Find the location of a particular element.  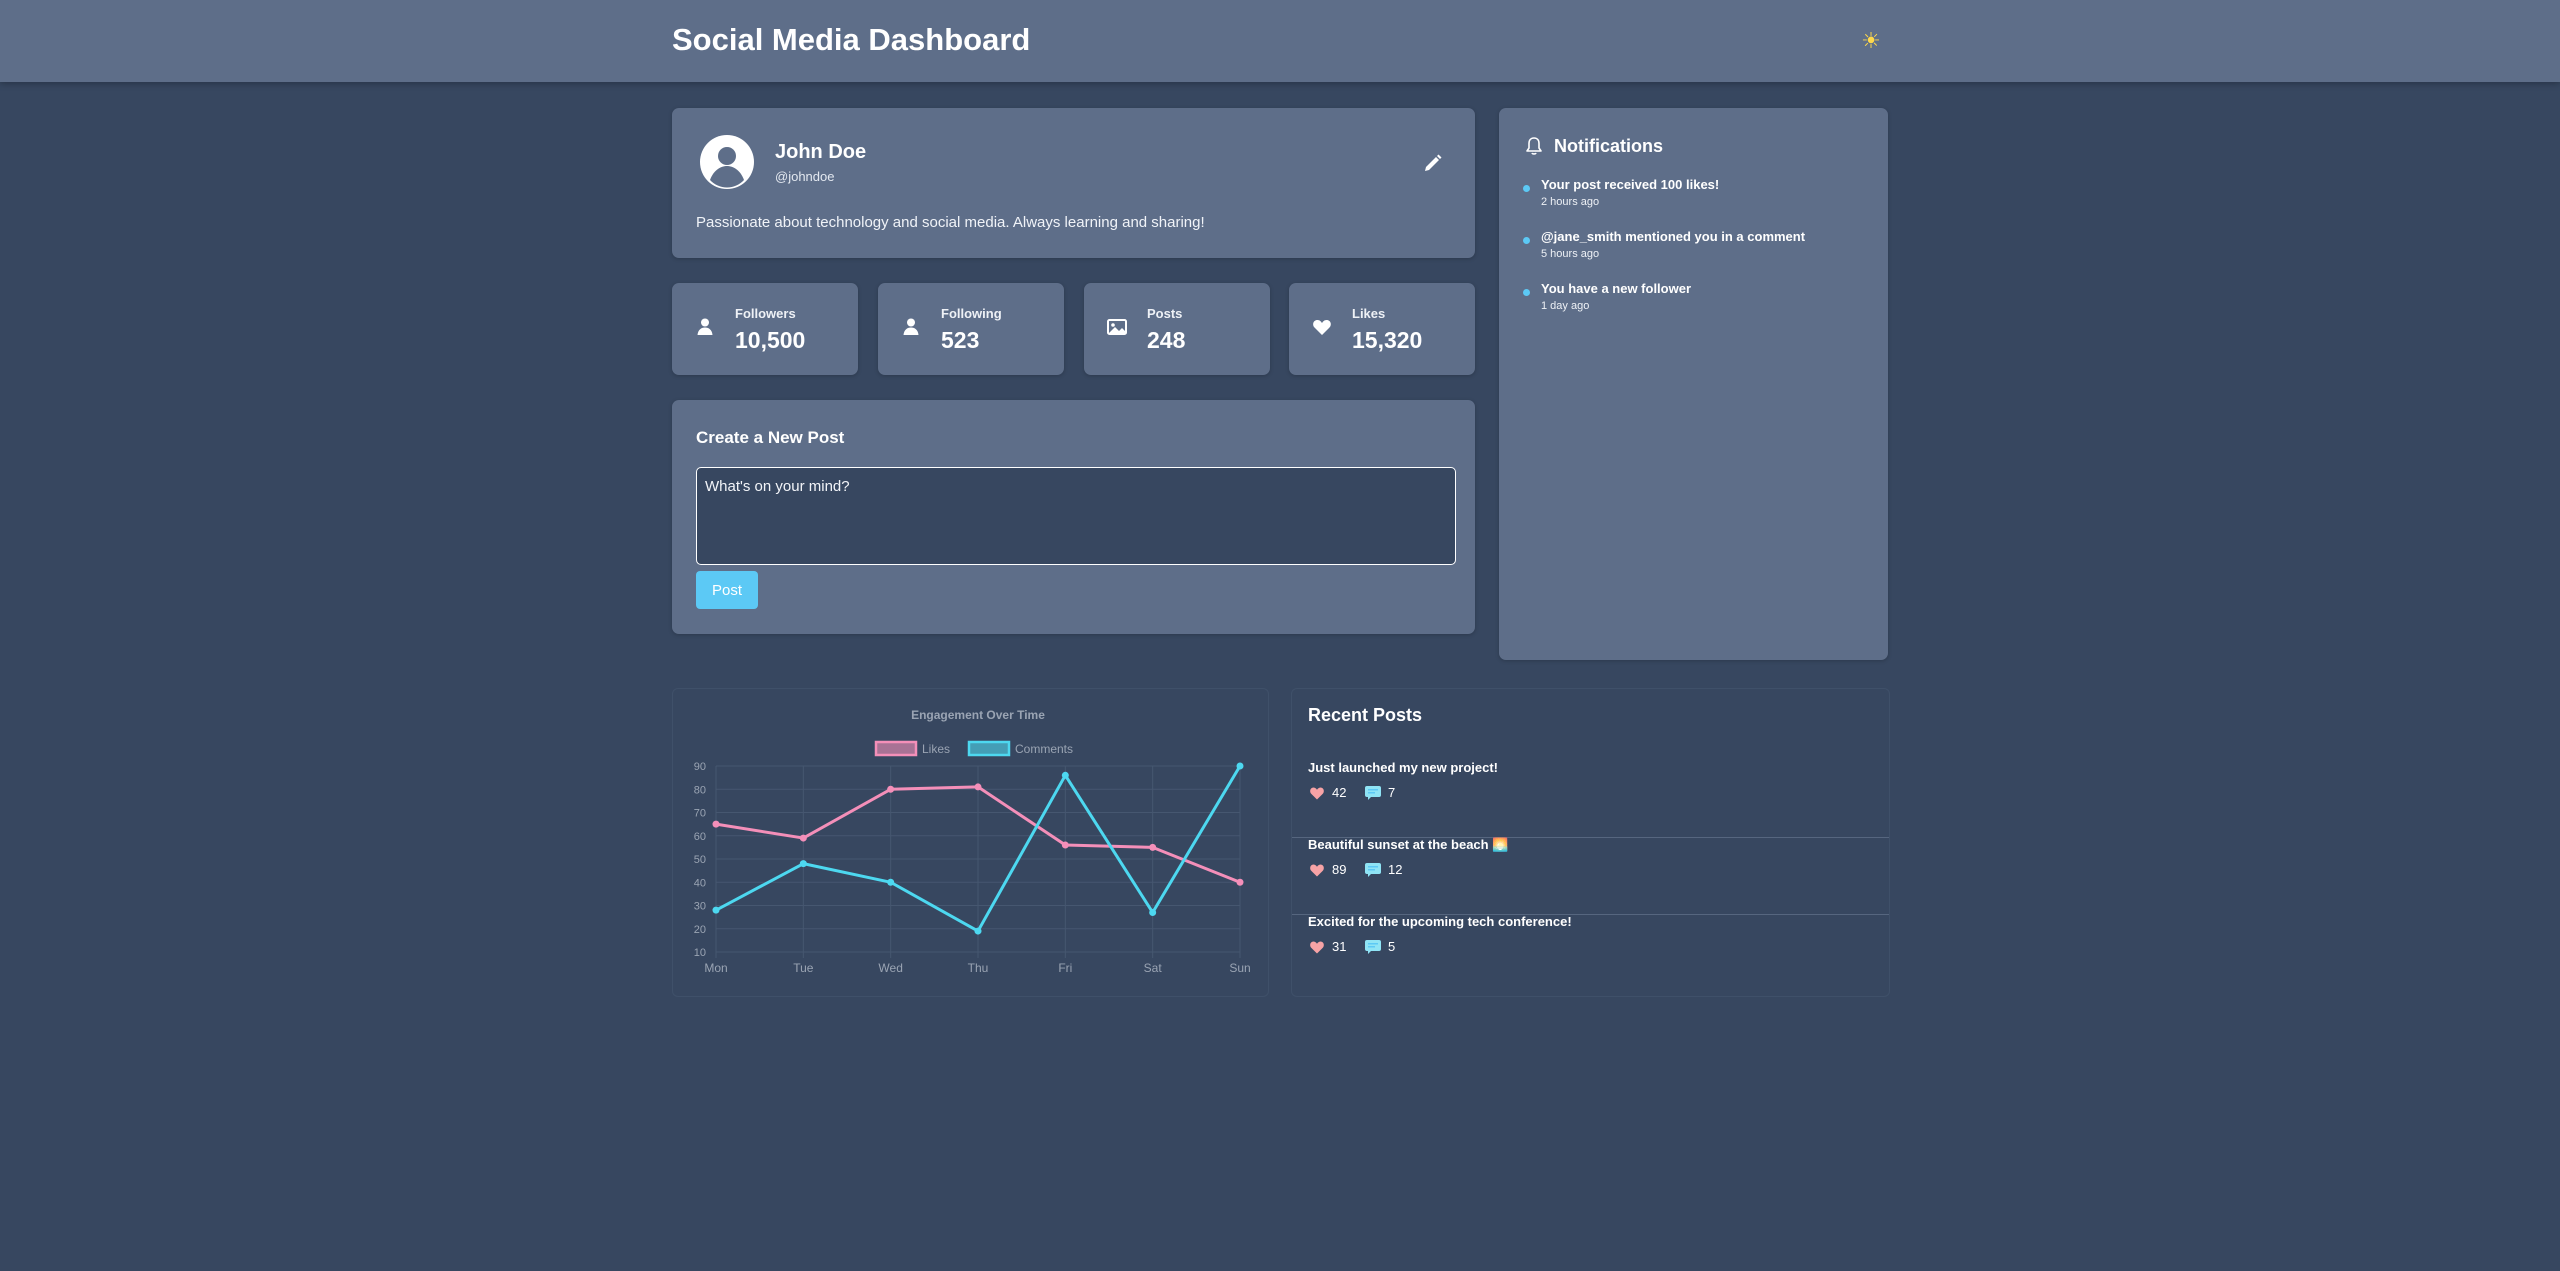

legend-label: Comments is located at coordinates (1044, 749).